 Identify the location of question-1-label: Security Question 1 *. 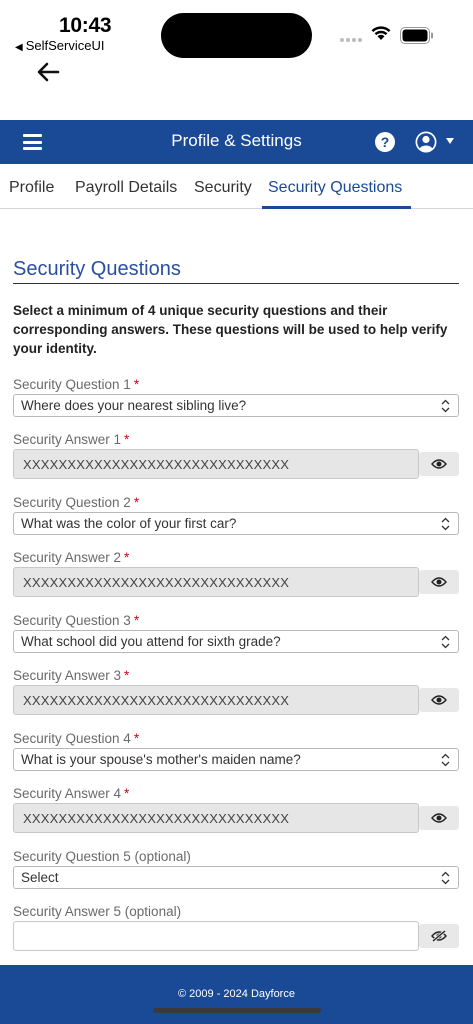
(76, 384).